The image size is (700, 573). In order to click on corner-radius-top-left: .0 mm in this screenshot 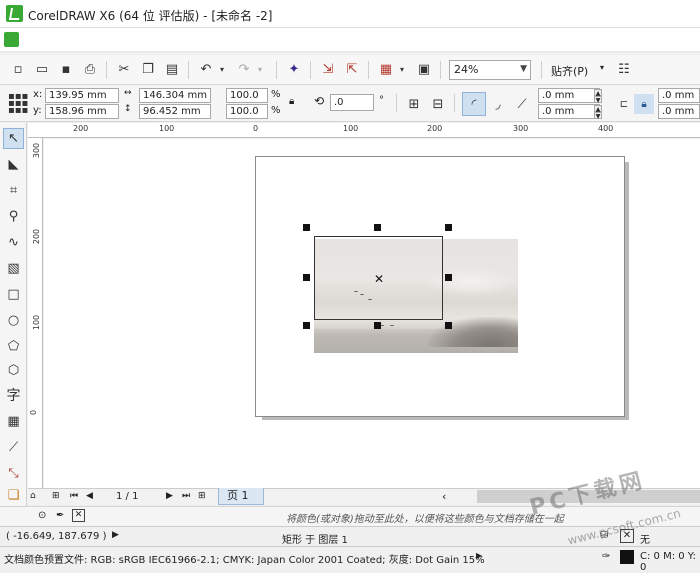, I will do `click(569, 95)`.